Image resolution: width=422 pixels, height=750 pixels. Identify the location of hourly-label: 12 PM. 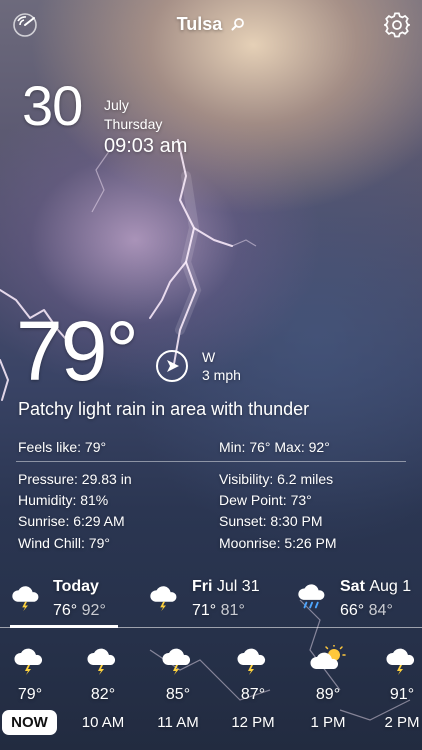
(253, 722).